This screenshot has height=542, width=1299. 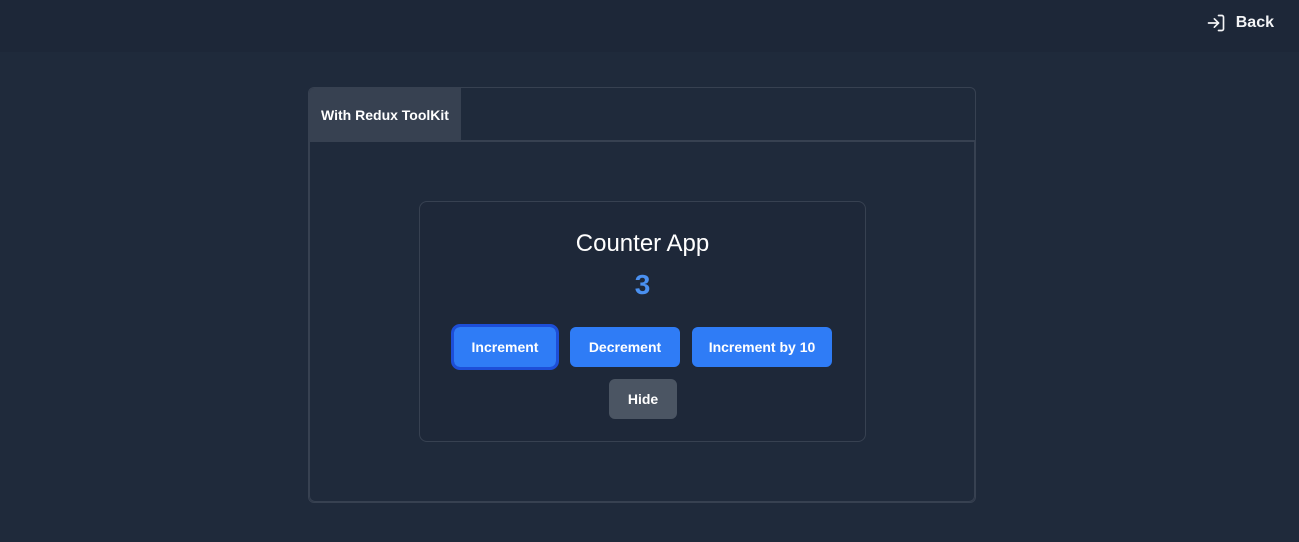 I want to click on decrement-button: Decrement, so click(x=625, y=347).